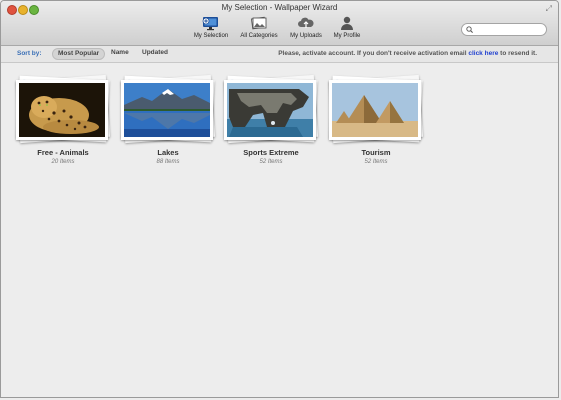 The height and width of the screenshot is (400, 561). Describe the element at coordinates (347, 23) in the screenshot. I see `person-icon` at that location.